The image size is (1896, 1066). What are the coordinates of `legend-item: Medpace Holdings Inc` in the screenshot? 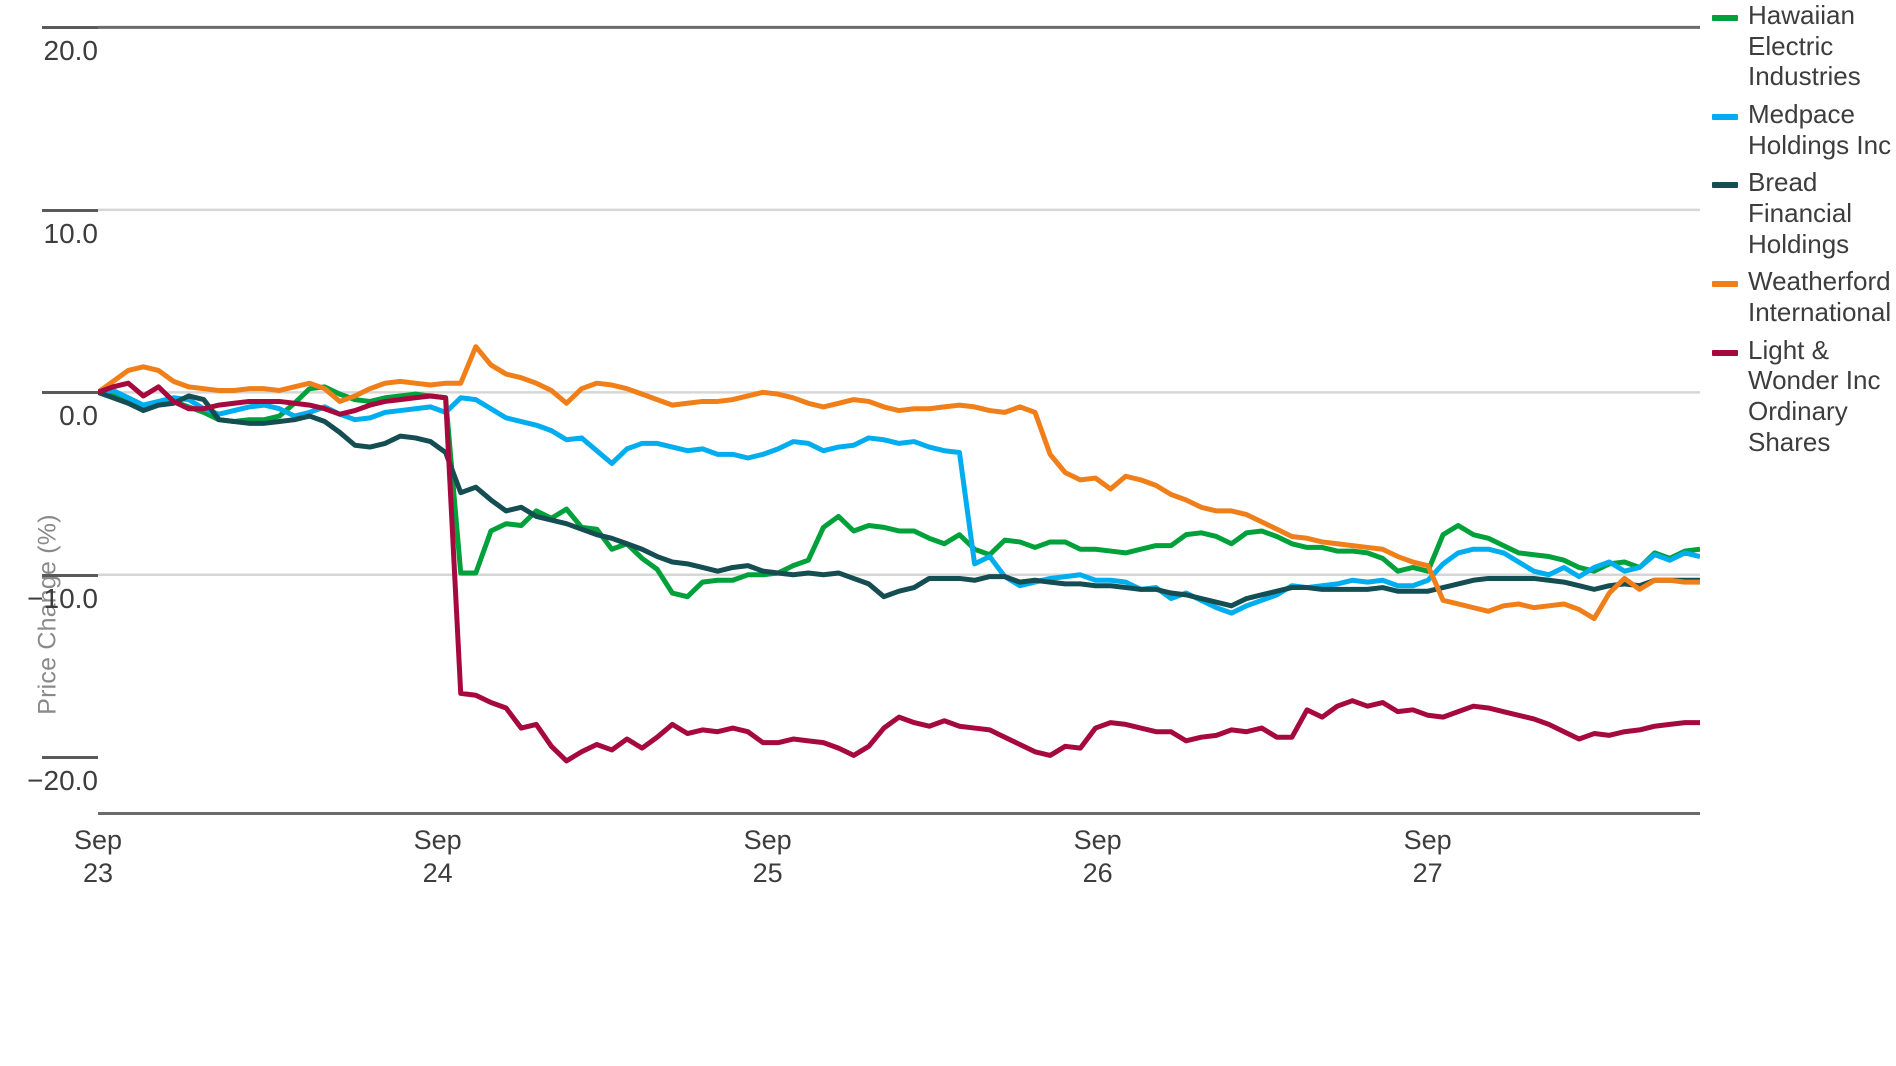 It's located at (1804, 129).